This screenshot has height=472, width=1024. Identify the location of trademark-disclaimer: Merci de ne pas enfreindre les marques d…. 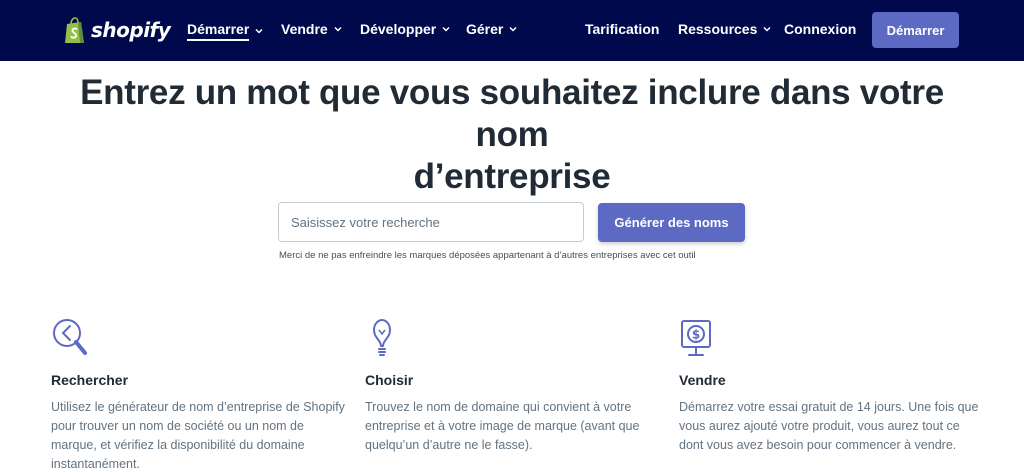
(487, 255).